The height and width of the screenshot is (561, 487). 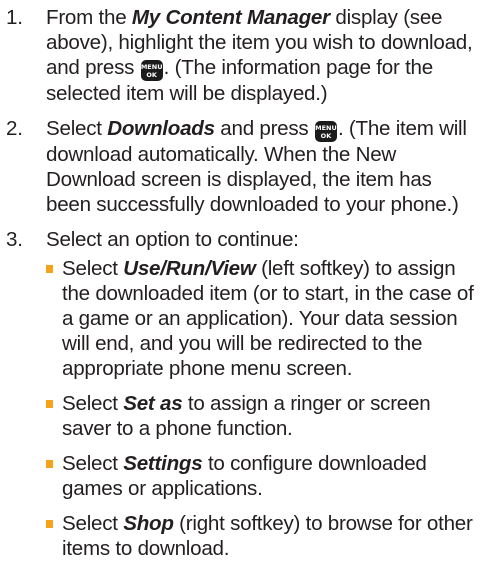 What do you see at coordinates (89, 17) in the screenshot?
I see `step-text-part: From the` at bounding box center [89, 17].